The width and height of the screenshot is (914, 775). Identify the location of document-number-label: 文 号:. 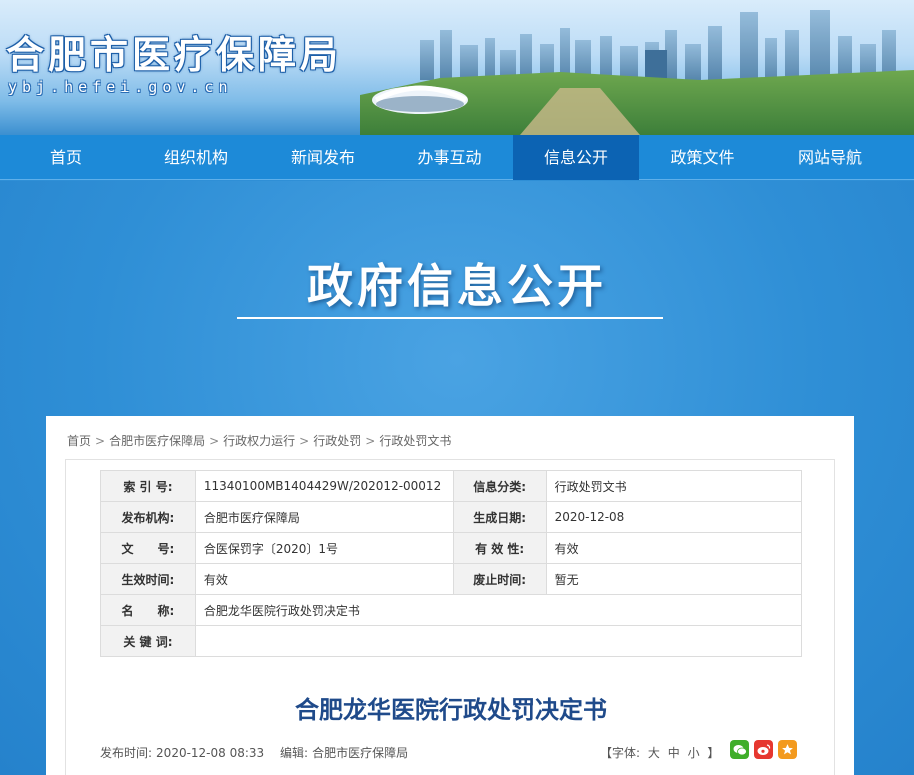
(148, 548).